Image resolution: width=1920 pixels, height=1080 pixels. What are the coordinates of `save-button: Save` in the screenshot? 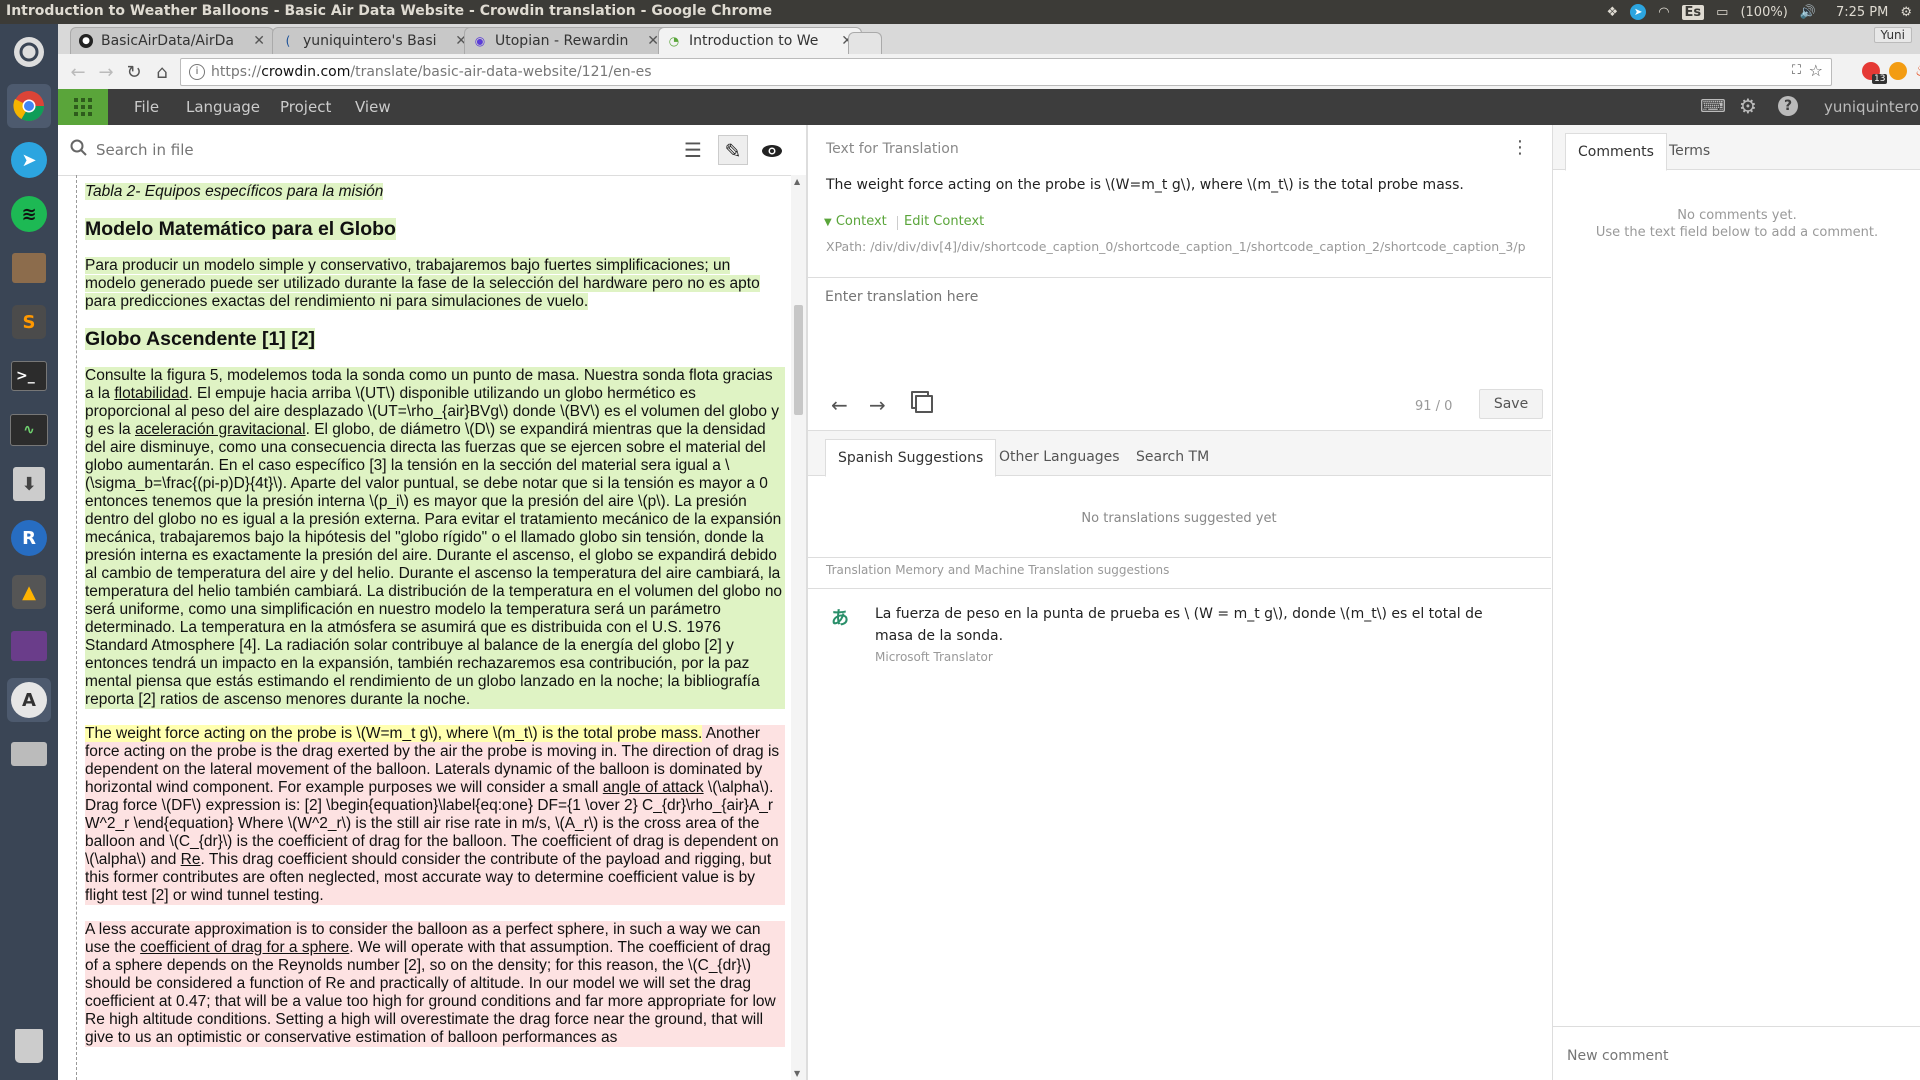 It's located at (1511, 404).